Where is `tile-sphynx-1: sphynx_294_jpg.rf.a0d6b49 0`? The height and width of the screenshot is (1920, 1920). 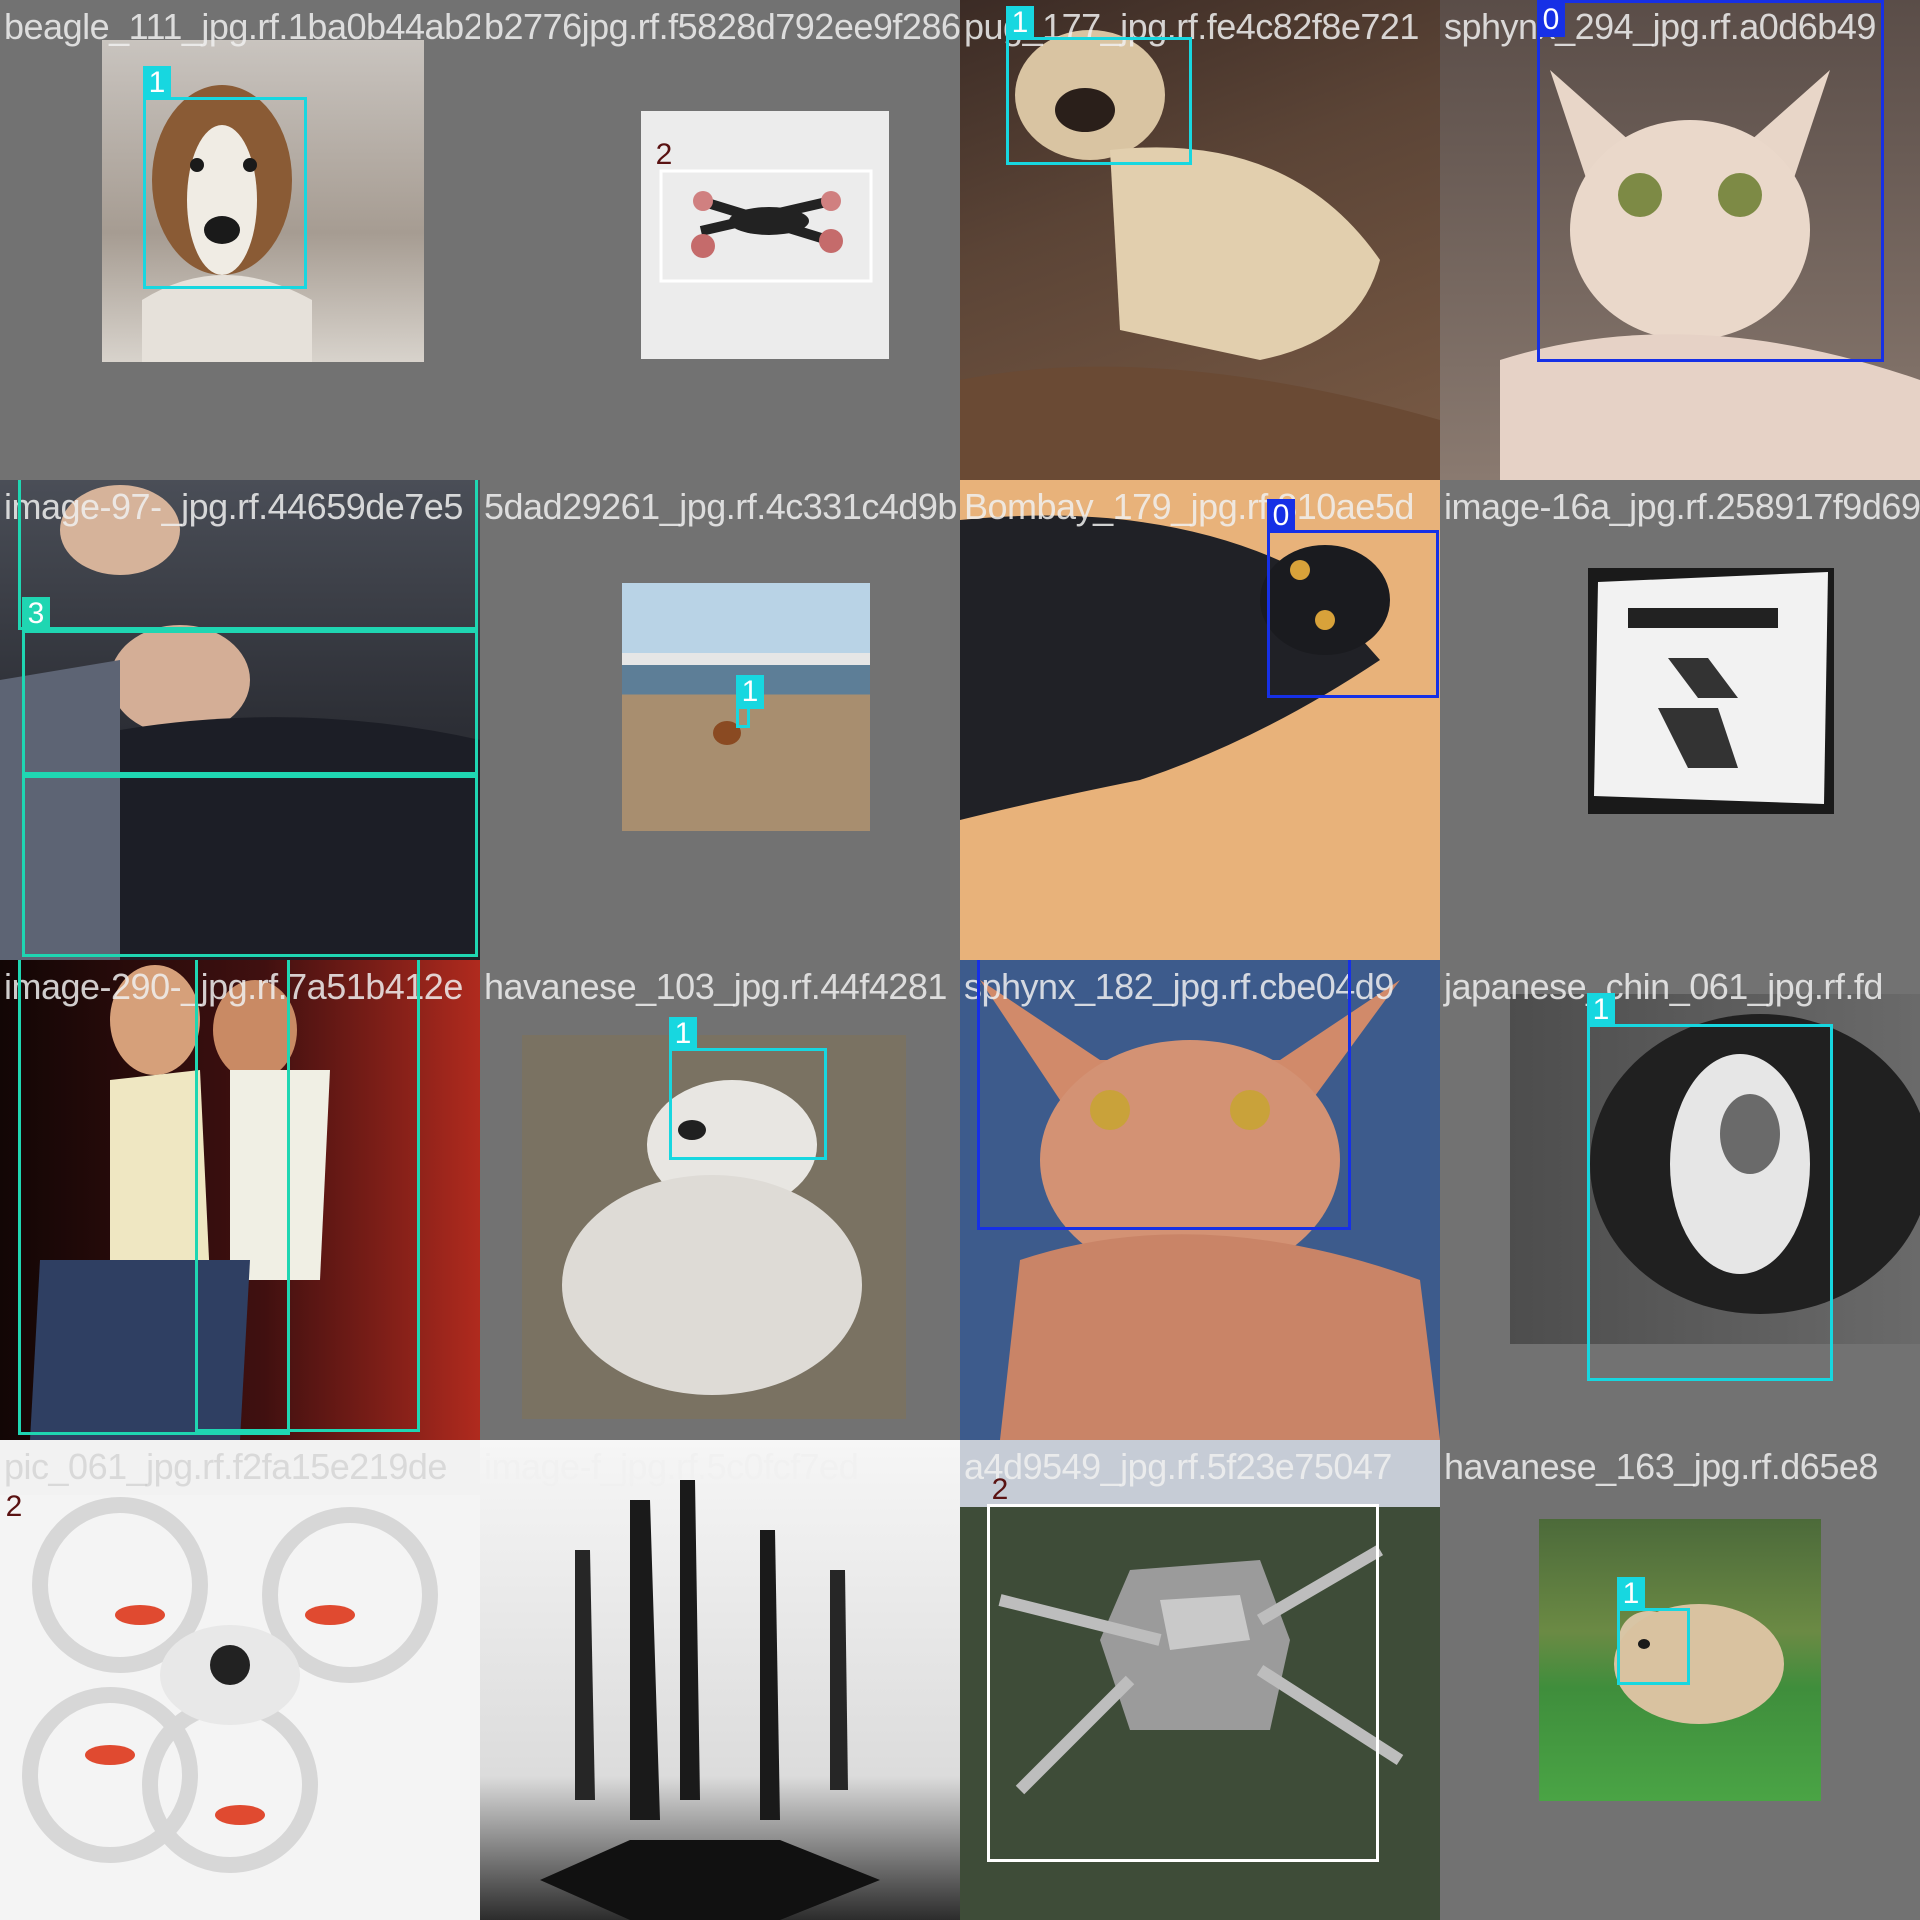 tile-sphynx-1: sphynx_294_jpg.rf.a0d6b49 0 is located at coordinates (1680, 240).